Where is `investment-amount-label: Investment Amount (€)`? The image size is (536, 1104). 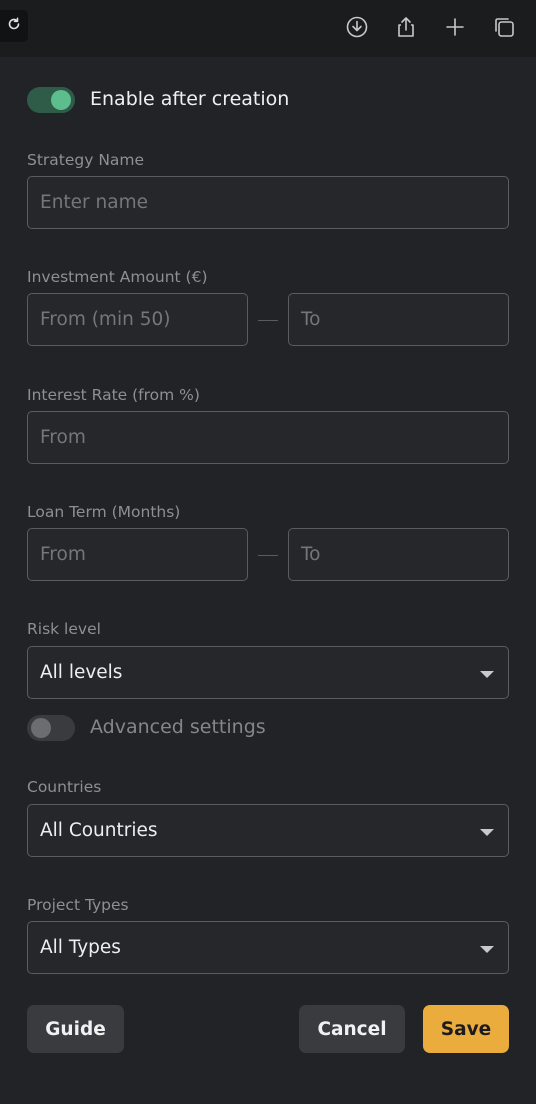
investment-amount-label: Investment Amount (€) is located at coordinates (117, 277).